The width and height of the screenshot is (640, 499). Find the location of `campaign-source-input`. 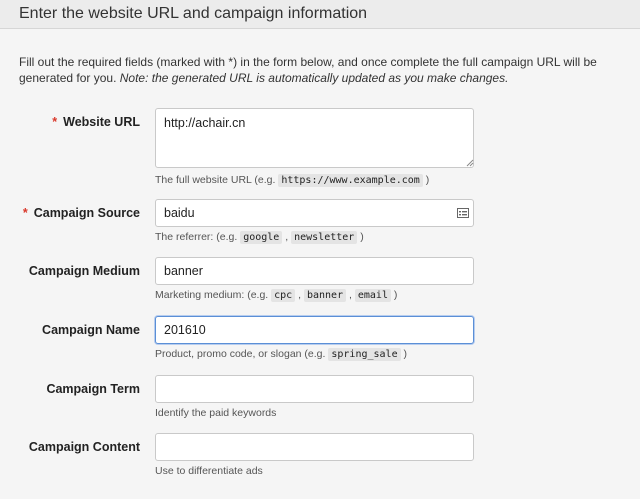

campaign-source-input is located at coordinates (314, 213).